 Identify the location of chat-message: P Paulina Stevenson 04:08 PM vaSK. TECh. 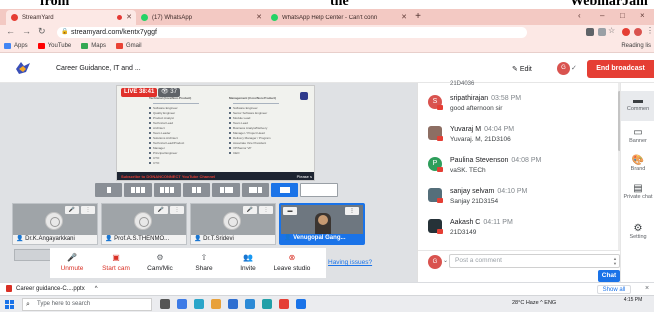
(522, 167).